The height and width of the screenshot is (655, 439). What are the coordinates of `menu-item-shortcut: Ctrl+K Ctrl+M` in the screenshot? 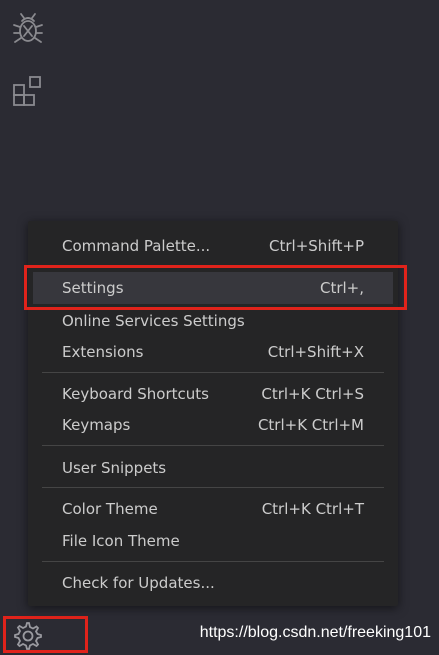 It's located at (310, 425).